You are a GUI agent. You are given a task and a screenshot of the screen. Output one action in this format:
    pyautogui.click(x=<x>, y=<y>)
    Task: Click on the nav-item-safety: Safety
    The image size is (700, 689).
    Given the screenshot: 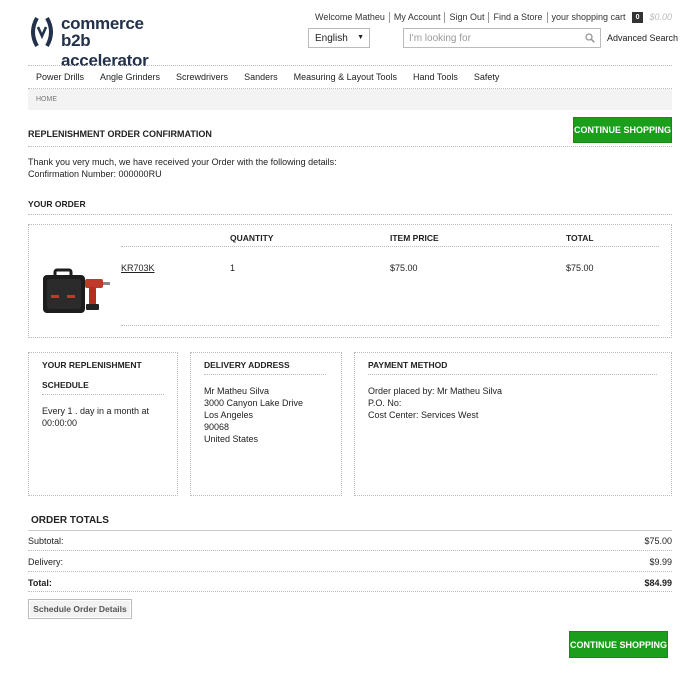 What is the action you would take?
    pyautogui.click(x=487, y=77)
    